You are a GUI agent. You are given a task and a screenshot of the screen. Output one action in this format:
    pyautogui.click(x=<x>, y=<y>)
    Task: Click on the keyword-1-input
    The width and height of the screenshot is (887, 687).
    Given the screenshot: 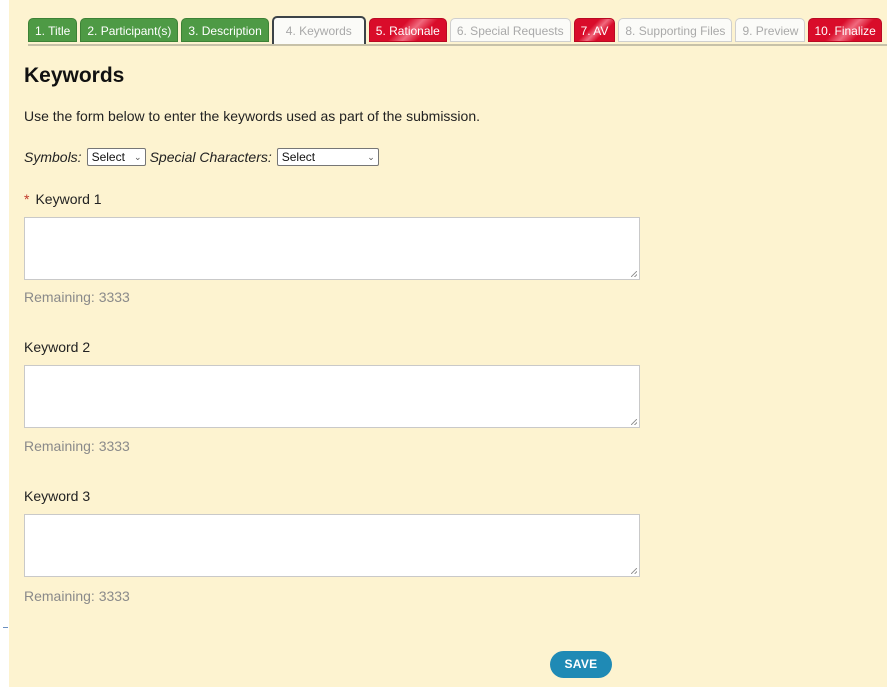 What is the action you would take?
    pyautogui.click(x=332, y=248)
    